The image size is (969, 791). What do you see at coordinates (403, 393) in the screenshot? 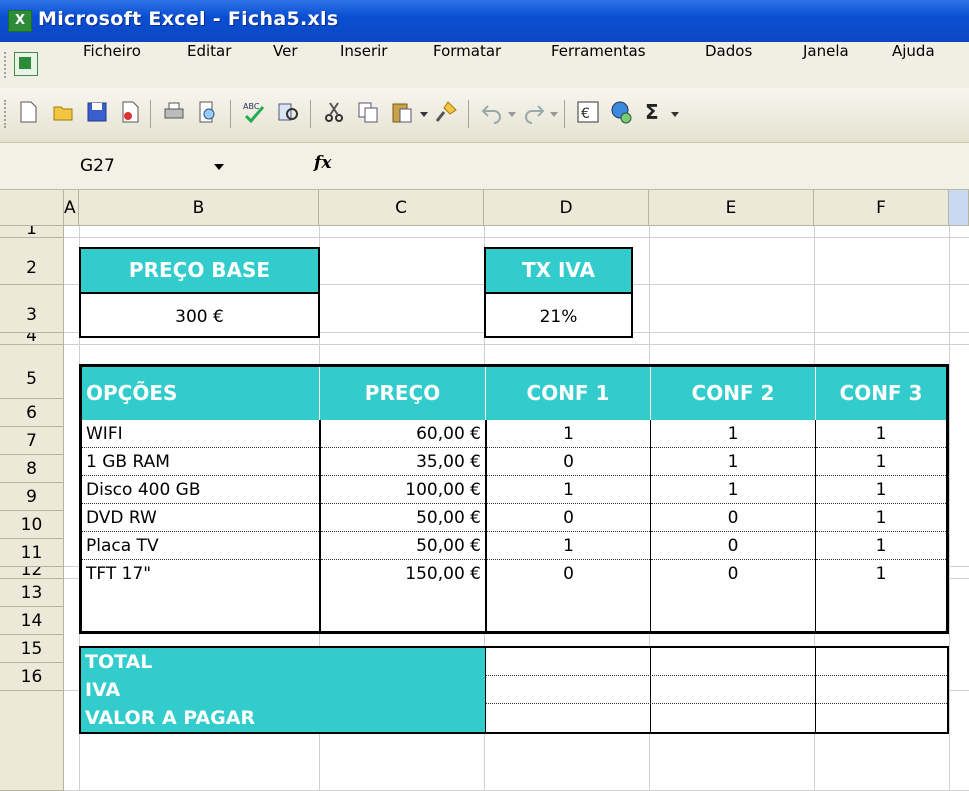
I see `header-preco: PREÇO` at bounding box center [403, 393].